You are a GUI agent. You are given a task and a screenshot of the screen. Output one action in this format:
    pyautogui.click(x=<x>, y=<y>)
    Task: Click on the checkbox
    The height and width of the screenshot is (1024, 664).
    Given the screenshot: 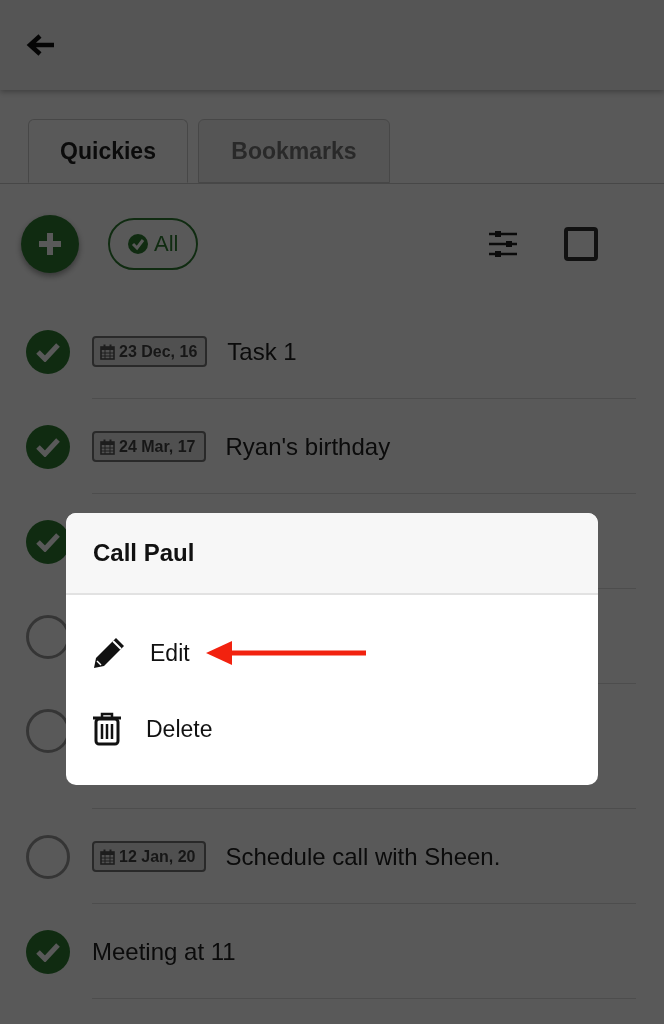 What is the action you would take?
    pyautogui.click(x=581, y=244)
    